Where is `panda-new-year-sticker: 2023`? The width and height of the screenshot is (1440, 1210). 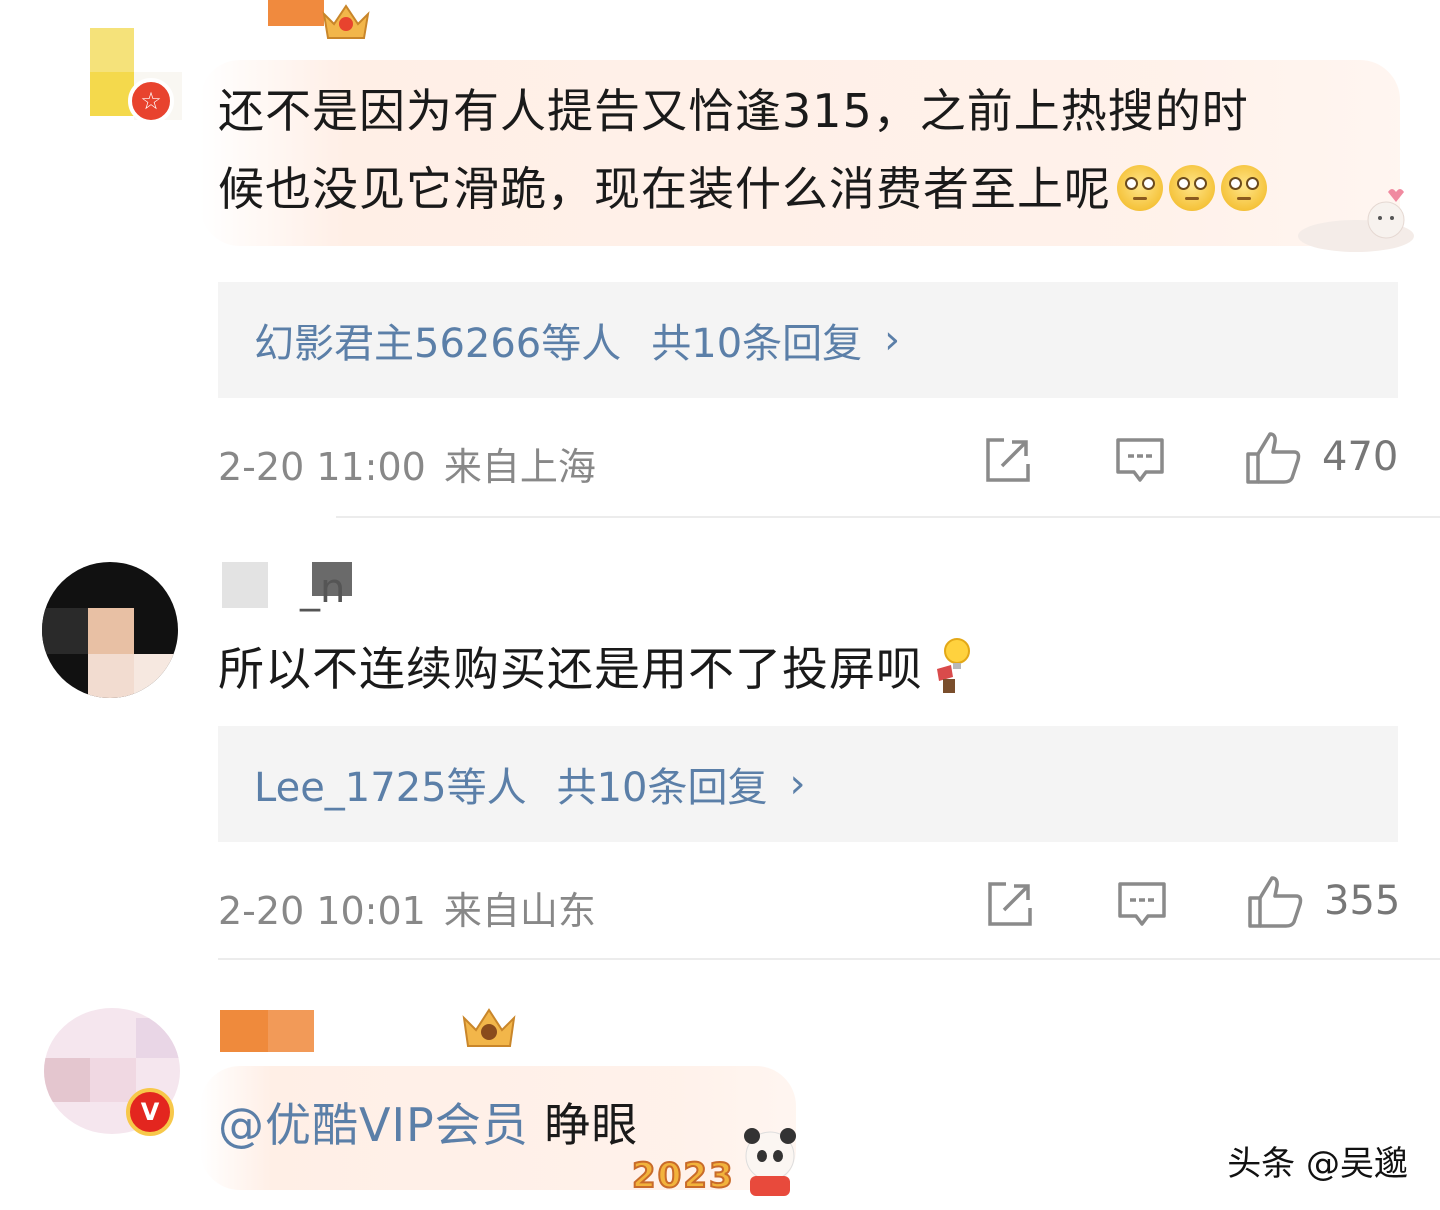
panda-new-year-sticker: 2023 is located at coordinates (721, 1160).